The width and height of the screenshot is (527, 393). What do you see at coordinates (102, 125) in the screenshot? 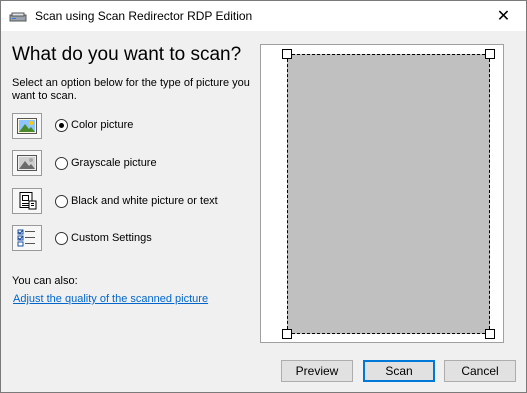
I see `color-picture-label: Color picture` at bounding box center [102, 125].